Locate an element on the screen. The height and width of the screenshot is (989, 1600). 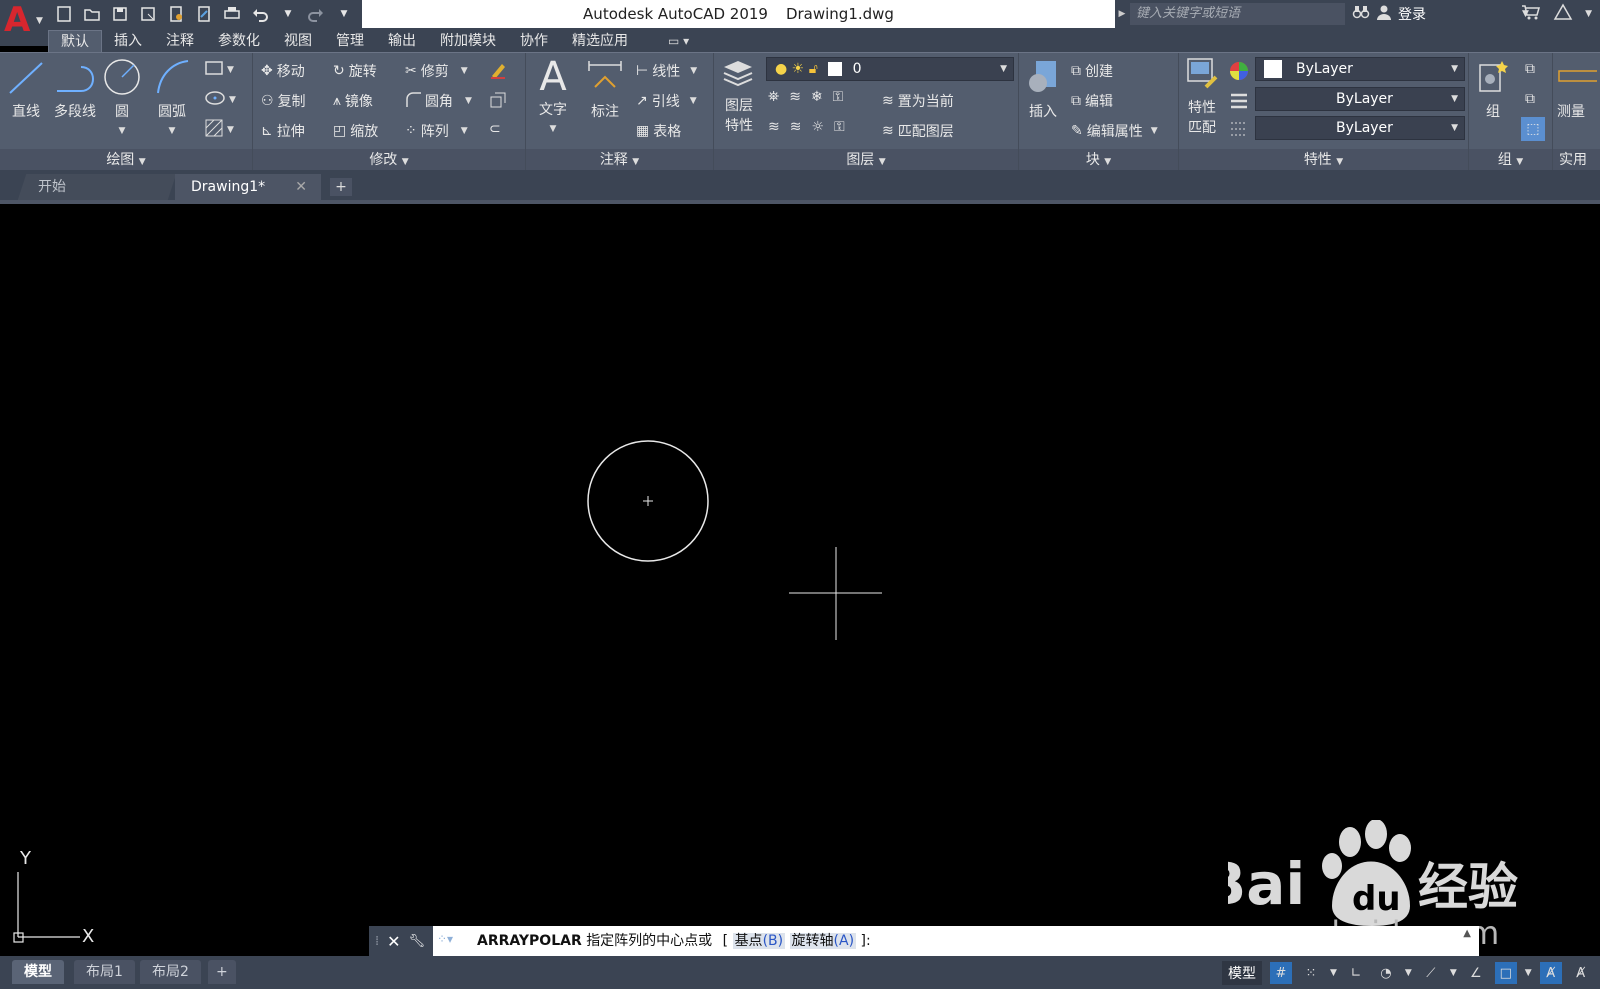
object-snap-icon: □ is located at coordinates (1505, 973).